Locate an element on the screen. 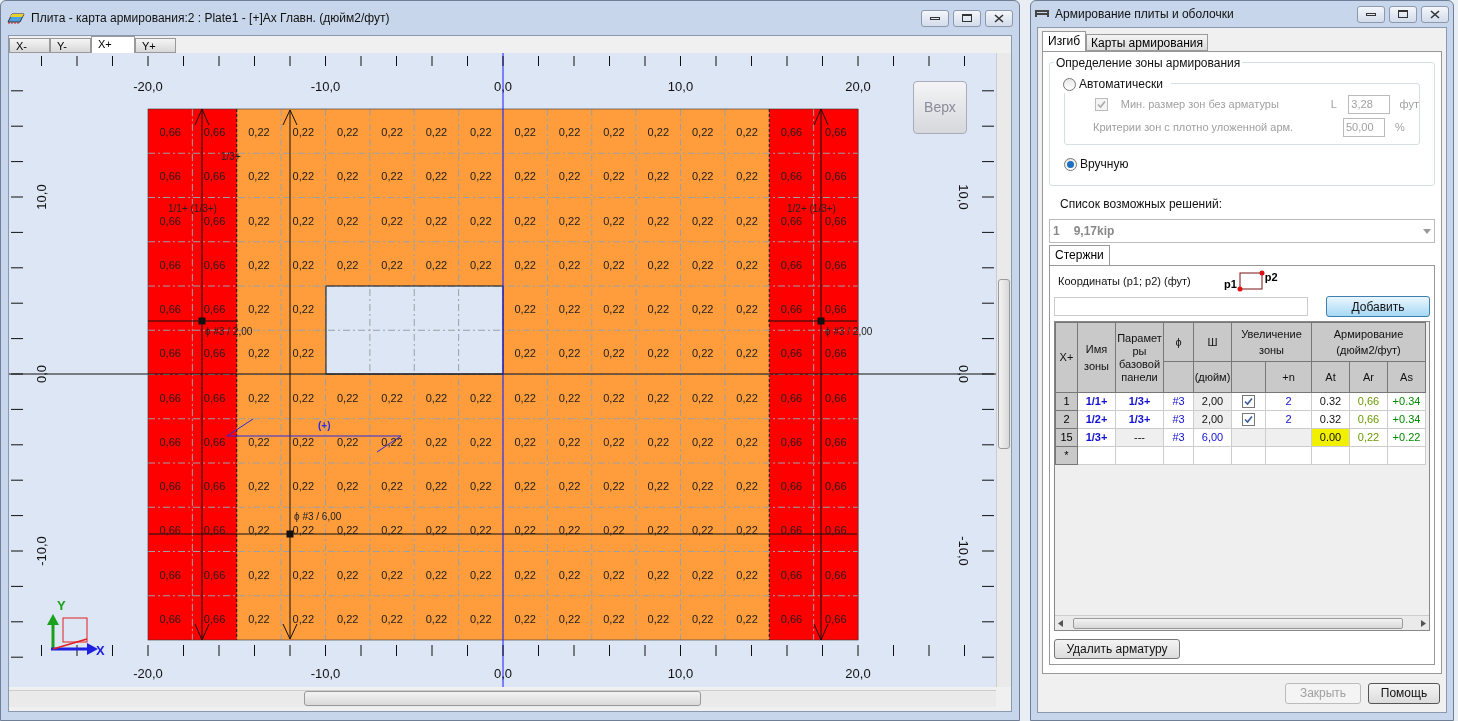  dialog-tab: Изгиб is located at coordinates (1064, 41).